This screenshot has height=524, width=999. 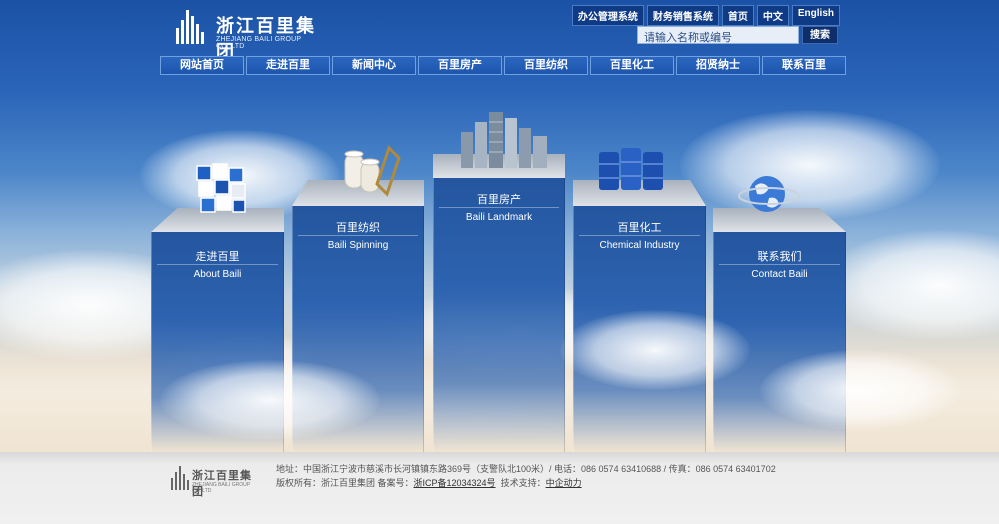 What do you see at coordinates (639, 243) in the screenshot?
I see `pillar-title-en: Chemical Industry` at bounding box center [639, 243].